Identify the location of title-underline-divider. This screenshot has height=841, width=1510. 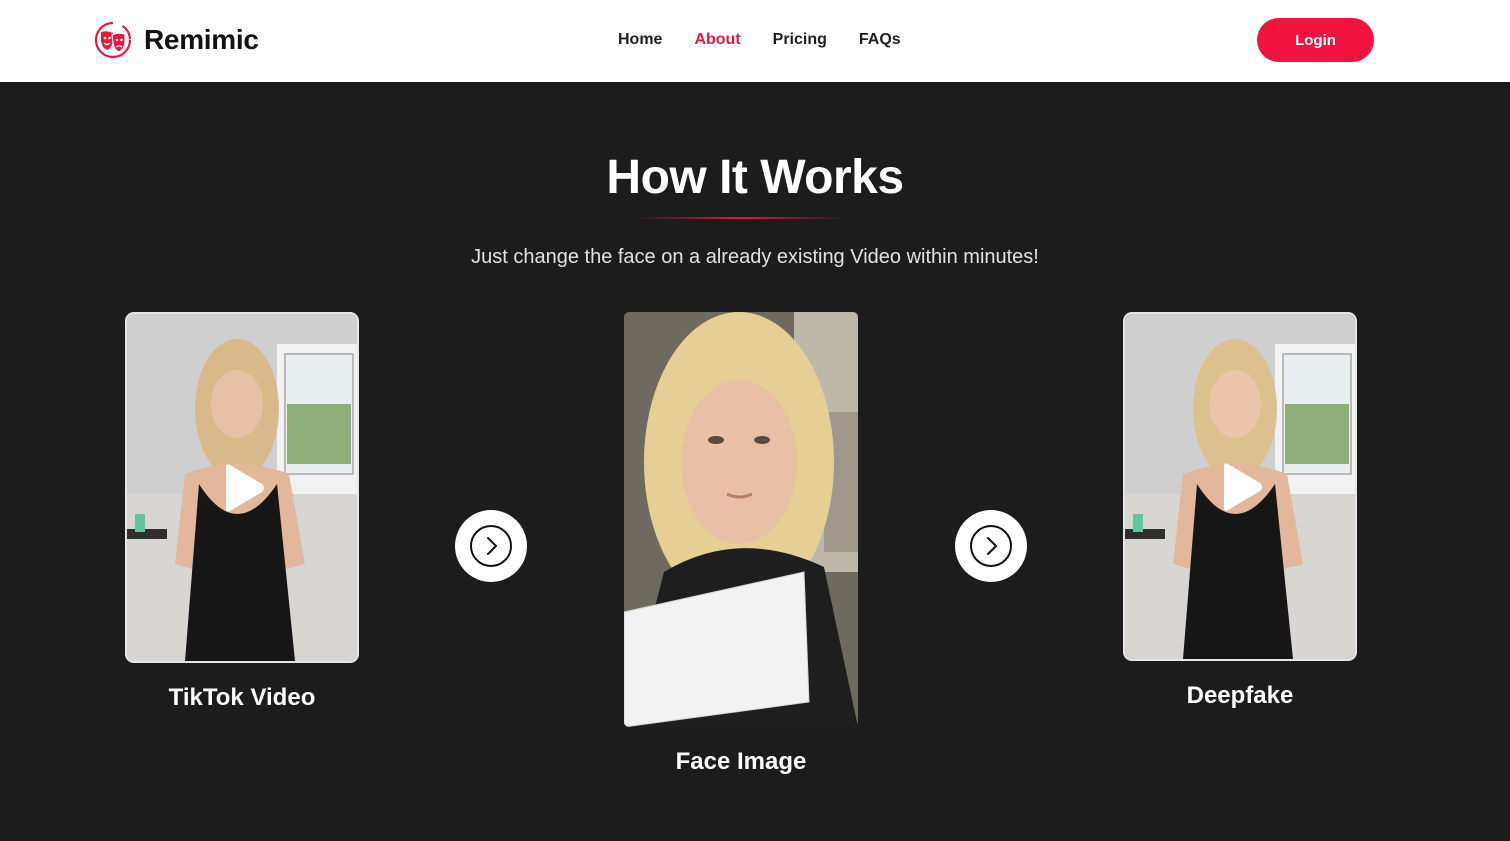
(741, 218).